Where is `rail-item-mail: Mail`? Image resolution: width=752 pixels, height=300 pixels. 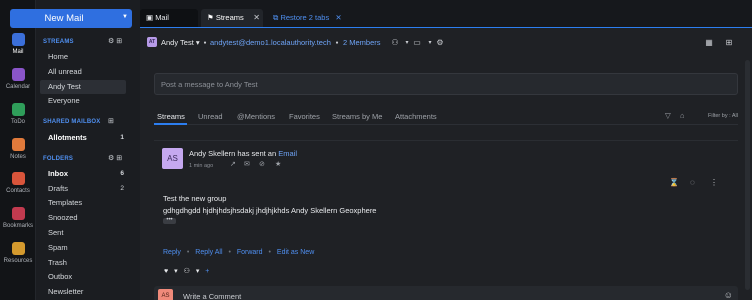 rail-item-mail: Mail is located at coordinates (18, 44).